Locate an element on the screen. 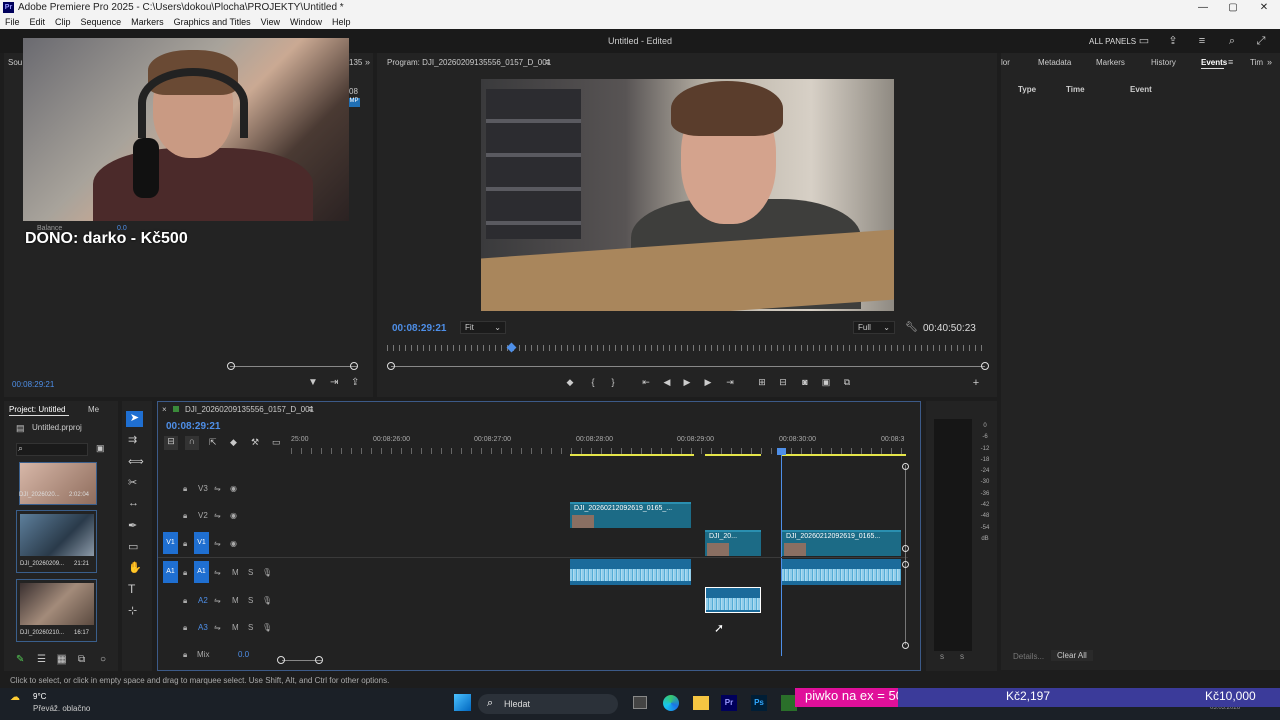 This screenshot has height=720, width=1280. nest-icon: ⊟ is located at coordinates (171, 443).